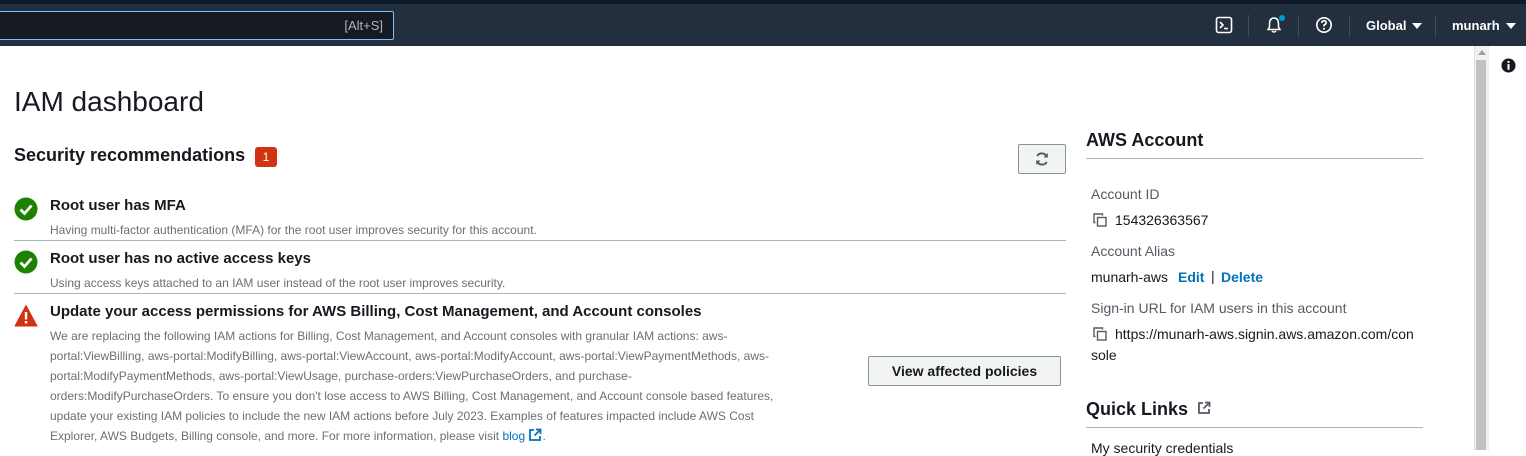 Image resolution: width=1526 pixels, height=456 pixels. Describe the element at coordinates (1282, 18) in the screenshot. I see `notification-dot` at that location.